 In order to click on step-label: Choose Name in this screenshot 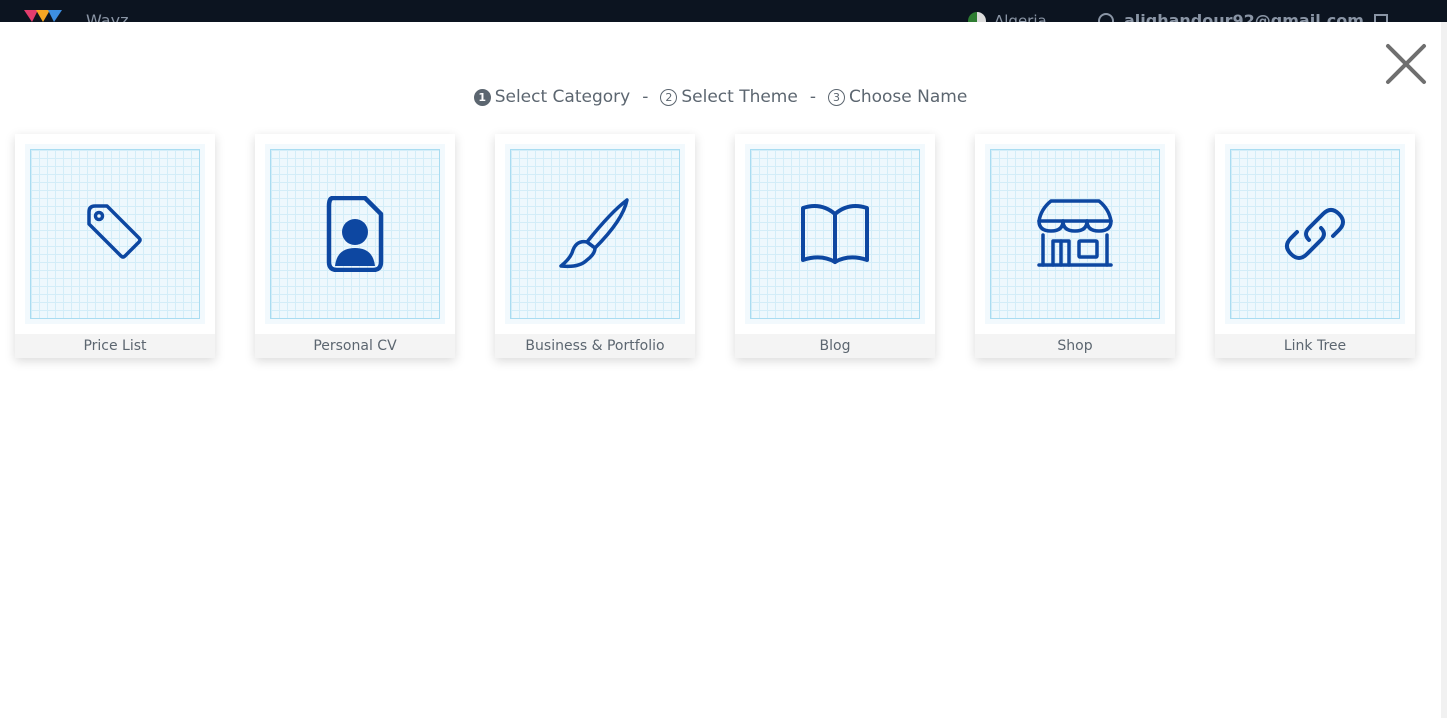, I will do `click(908, 97)`.